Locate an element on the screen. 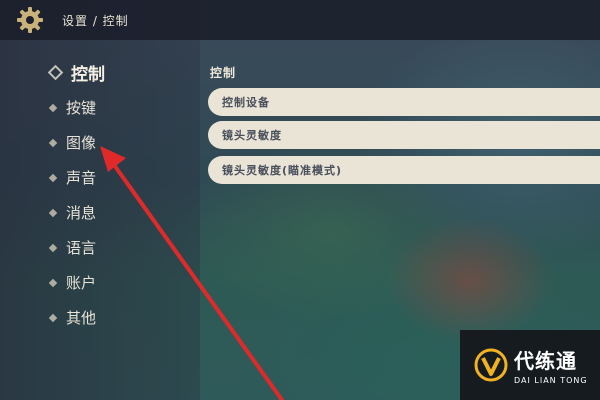 The width and height of the screenshot is (600, 400). setting-aim-sensitivity: 镜头灵敏度(瞄准模式) is located at coordinates (404, 170).